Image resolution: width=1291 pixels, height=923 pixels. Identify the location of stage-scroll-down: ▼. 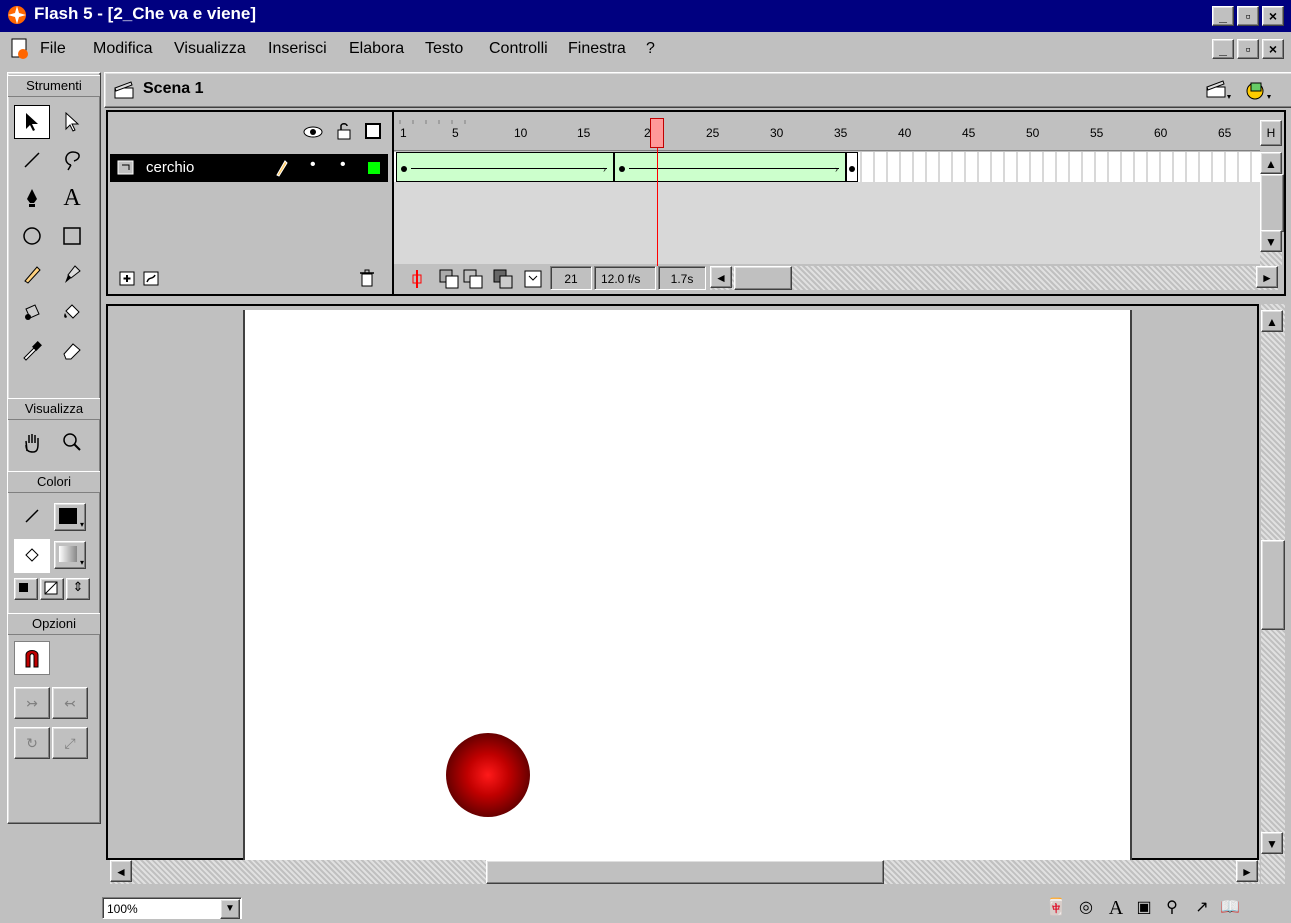
(1272, 843).